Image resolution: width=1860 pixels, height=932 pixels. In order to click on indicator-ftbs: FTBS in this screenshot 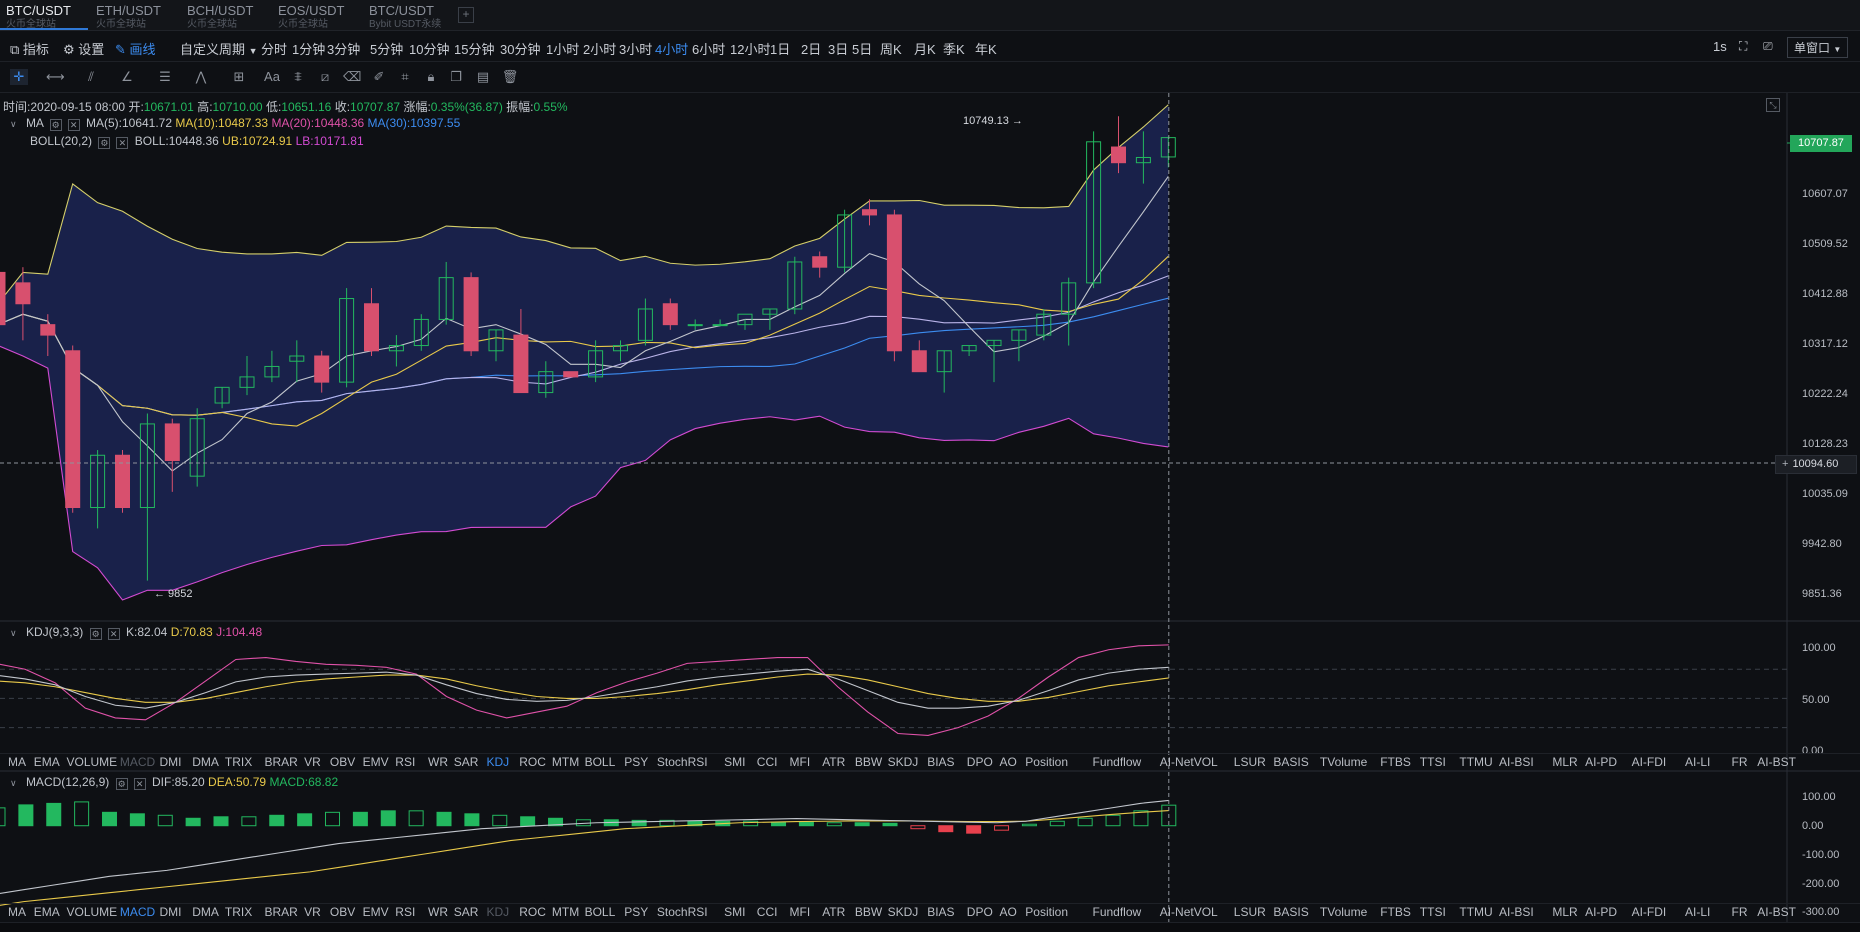, I will do `click(1395, 912)`.